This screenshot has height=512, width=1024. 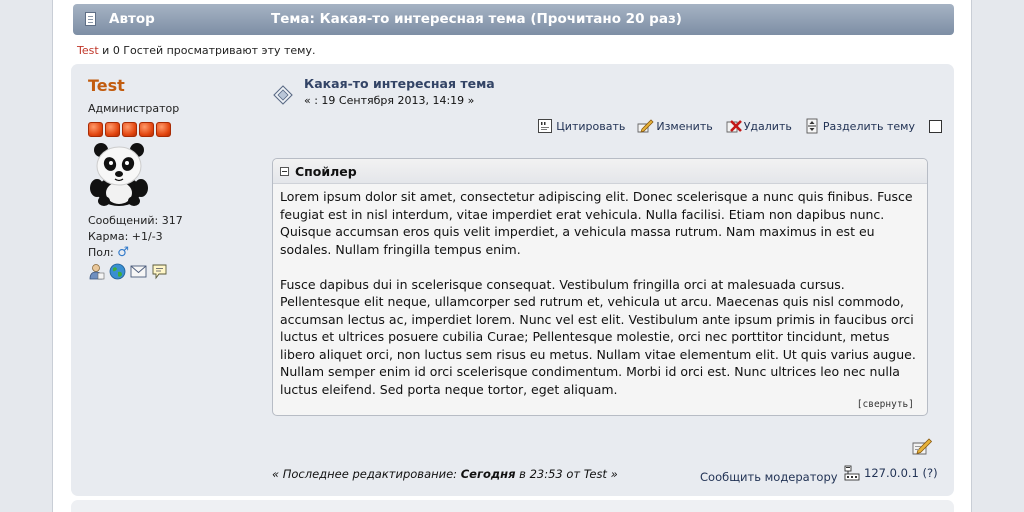 I want to click on panda-avatar-icon, so click(x=119, y=174).